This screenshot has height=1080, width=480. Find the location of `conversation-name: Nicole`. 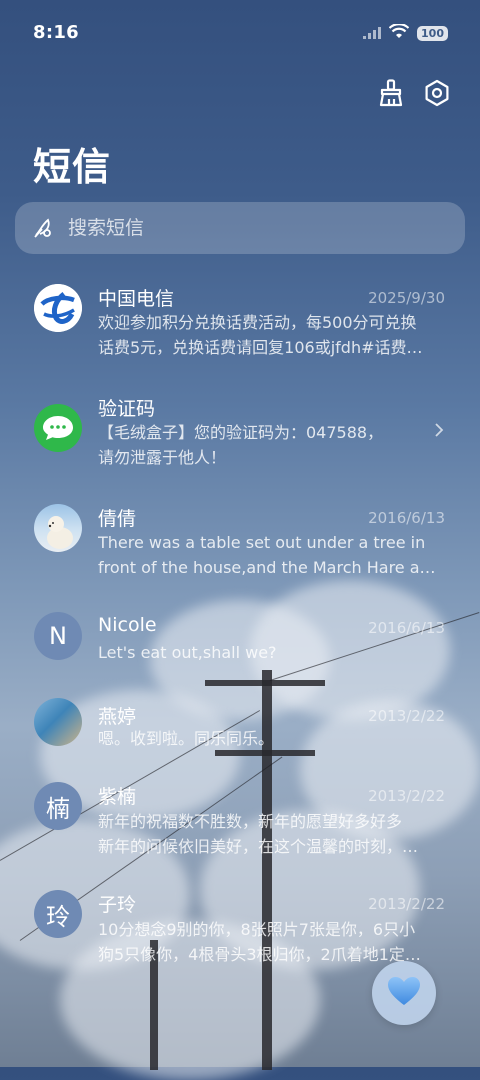

conversation-name: Nicole is located at coordinates (127, 625).